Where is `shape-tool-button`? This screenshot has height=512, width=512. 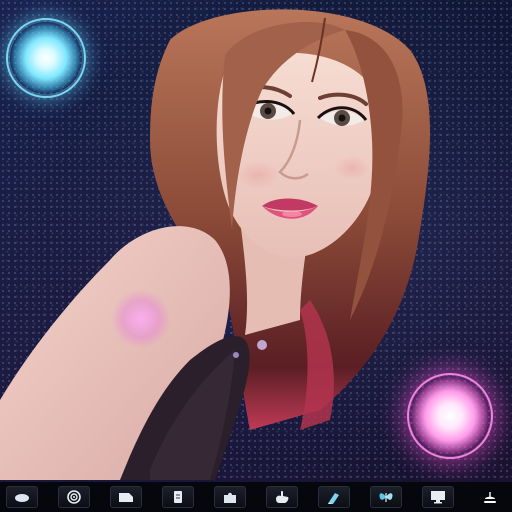 shape-tool-button is located at coordinates (126, 497).